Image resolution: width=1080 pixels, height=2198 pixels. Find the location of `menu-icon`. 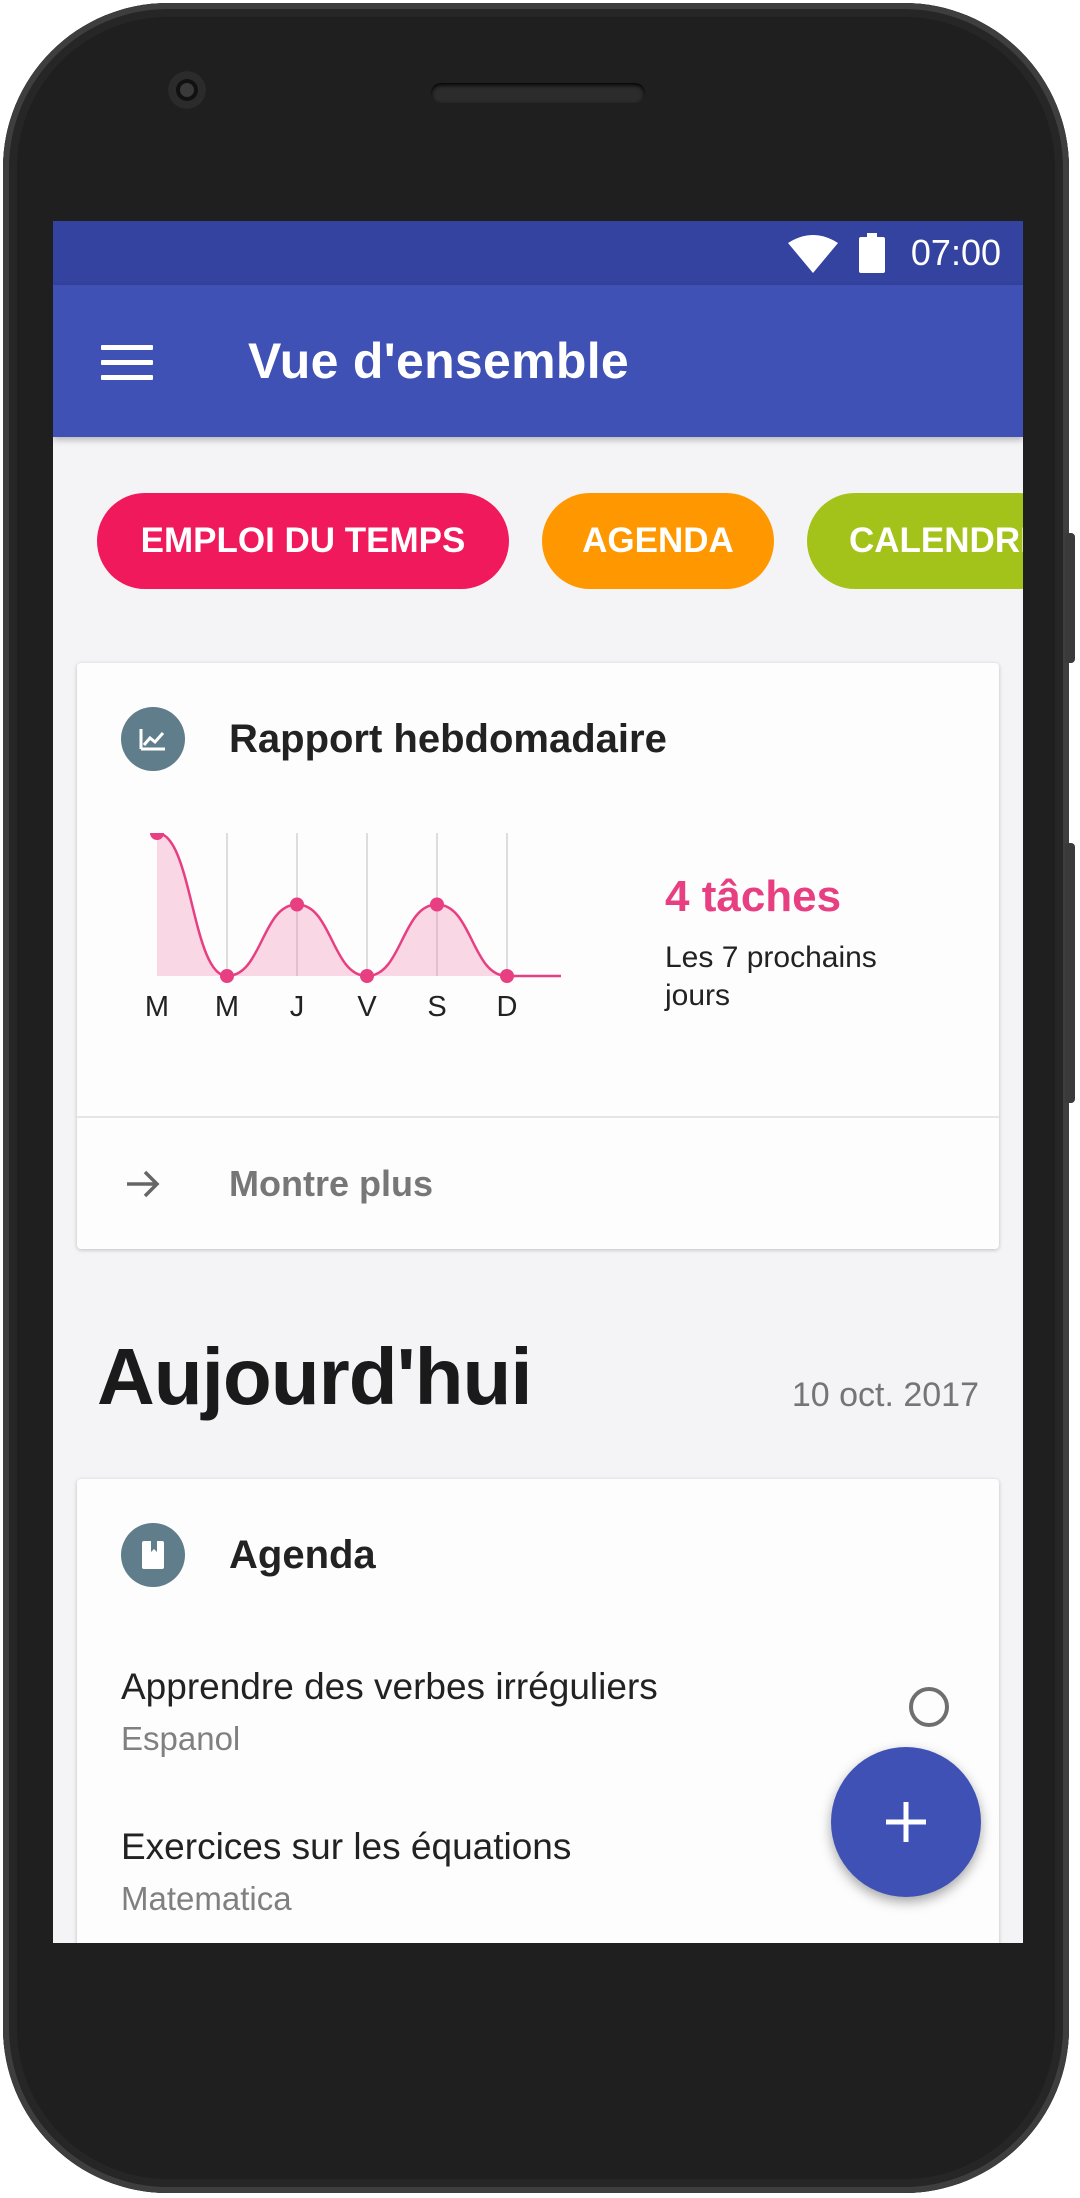

menu-icon is located at coordinates (127, 363).